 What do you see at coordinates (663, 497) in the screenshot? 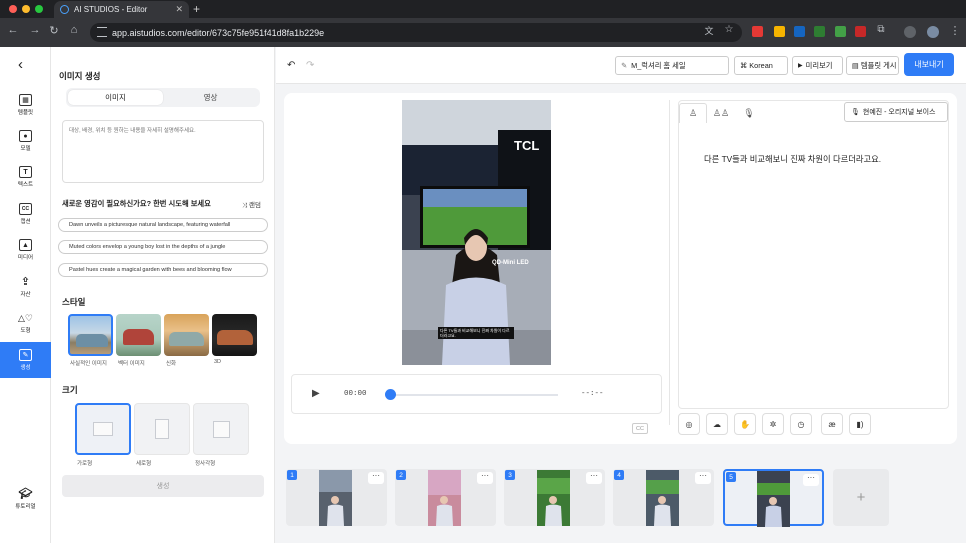
I see `scene-card: 4 ···` at bounding box center [663, 497].